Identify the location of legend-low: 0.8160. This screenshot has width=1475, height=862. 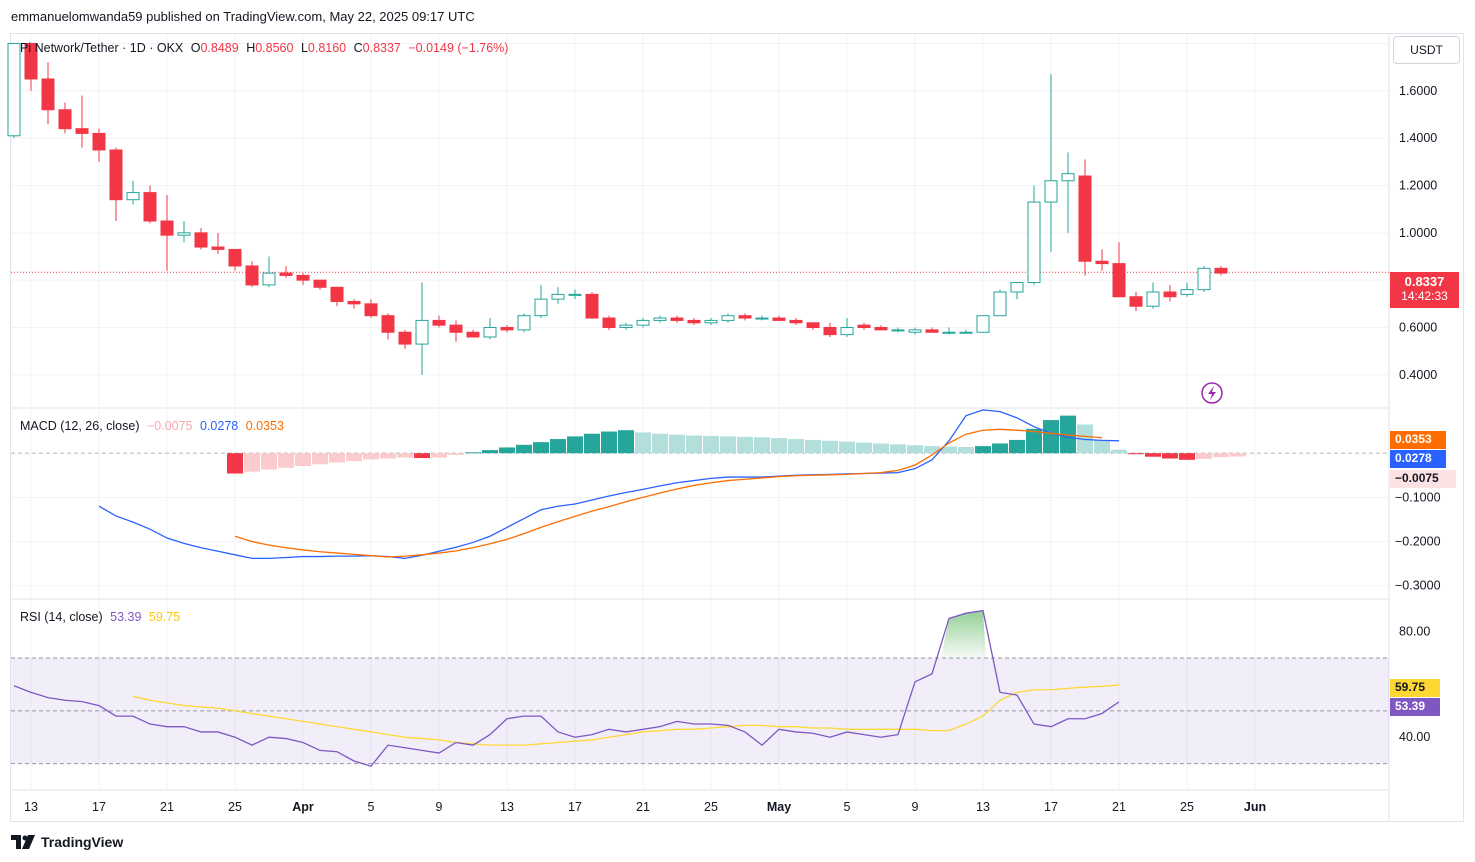
(327, 48).